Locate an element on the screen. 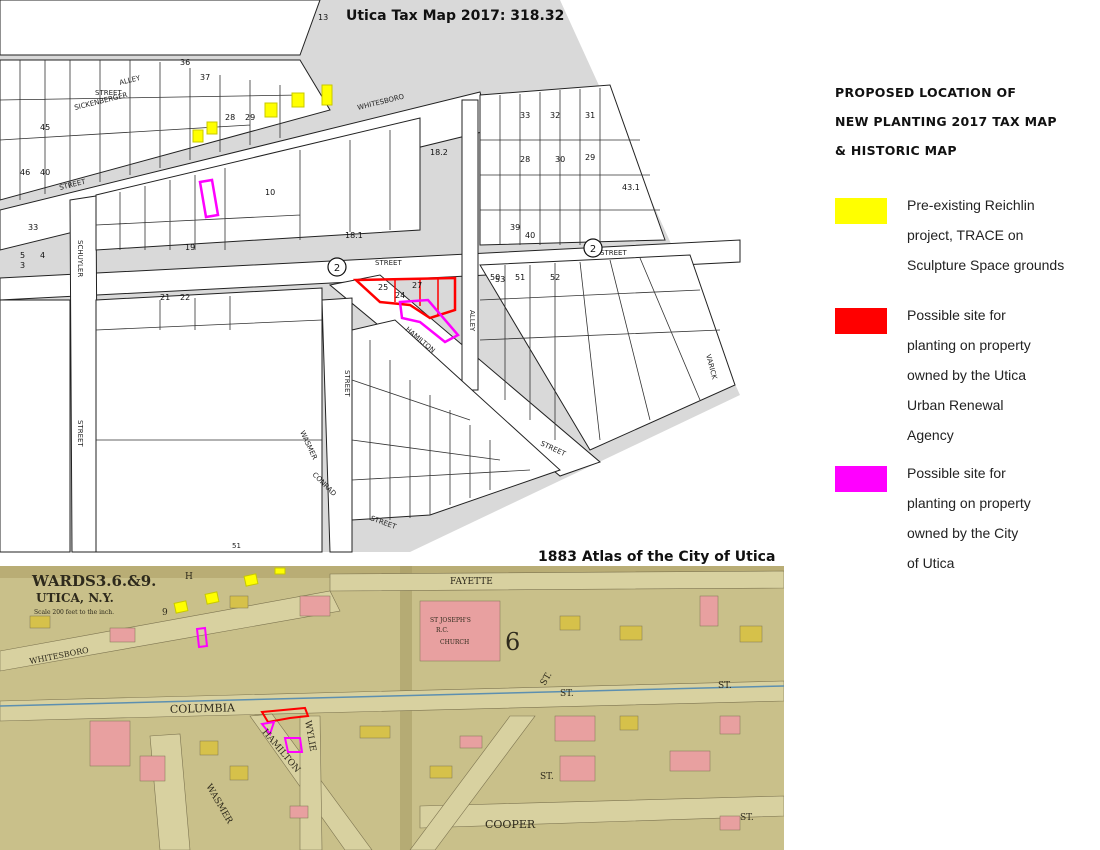  lot-number: 51 is located at coordinates (520, 277).